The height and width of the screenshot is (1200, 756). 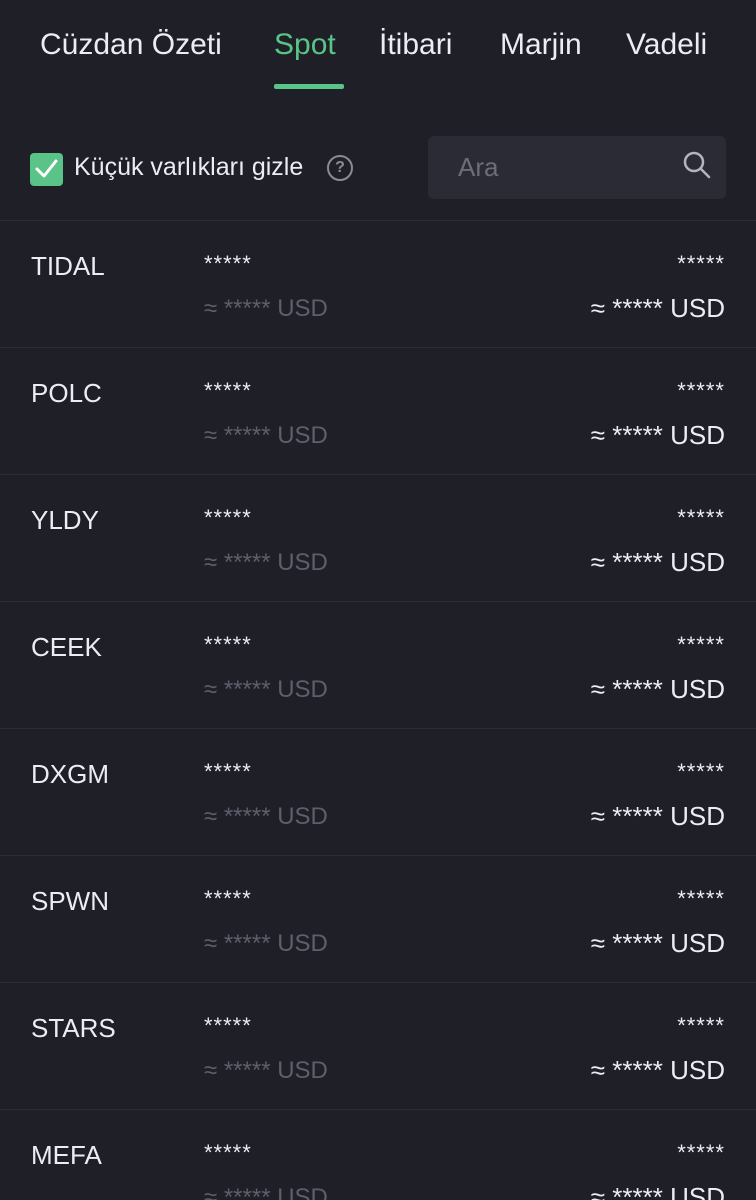 What do you see at coordinates (305, 45) in the screenshot?
I see `tab-spot: Spot` at bounding box center [305, 45].